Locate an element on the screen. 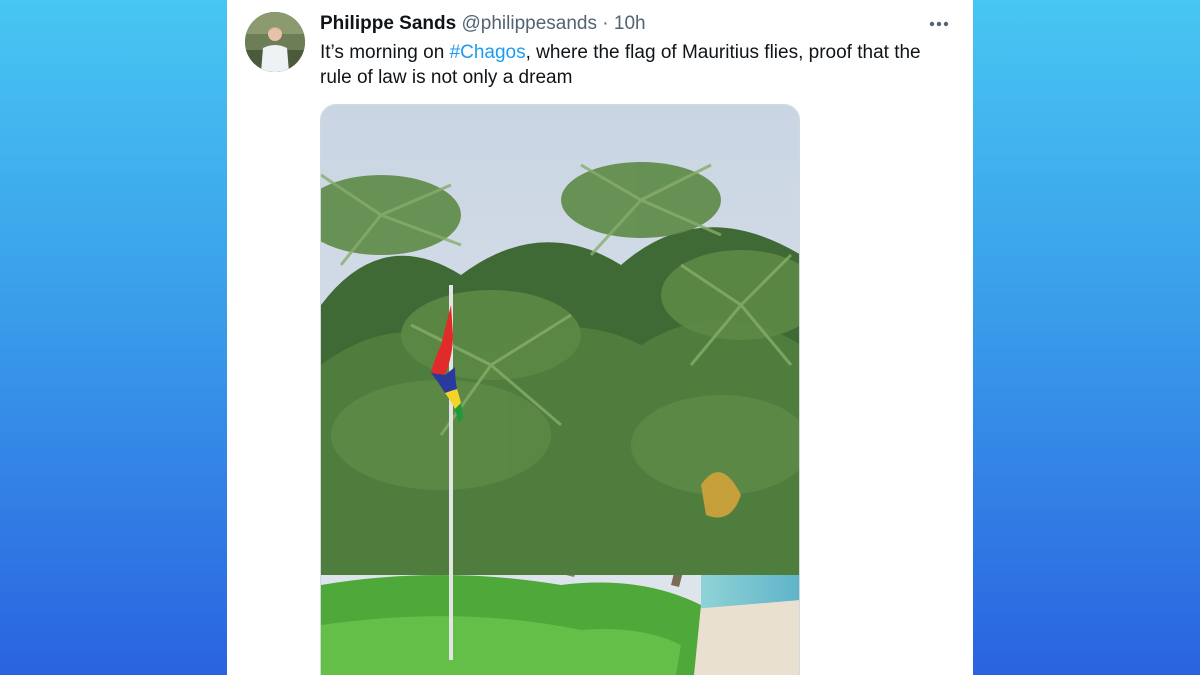 The image size is (1200, 675). more-options-button is located at coordinates (939, 24).